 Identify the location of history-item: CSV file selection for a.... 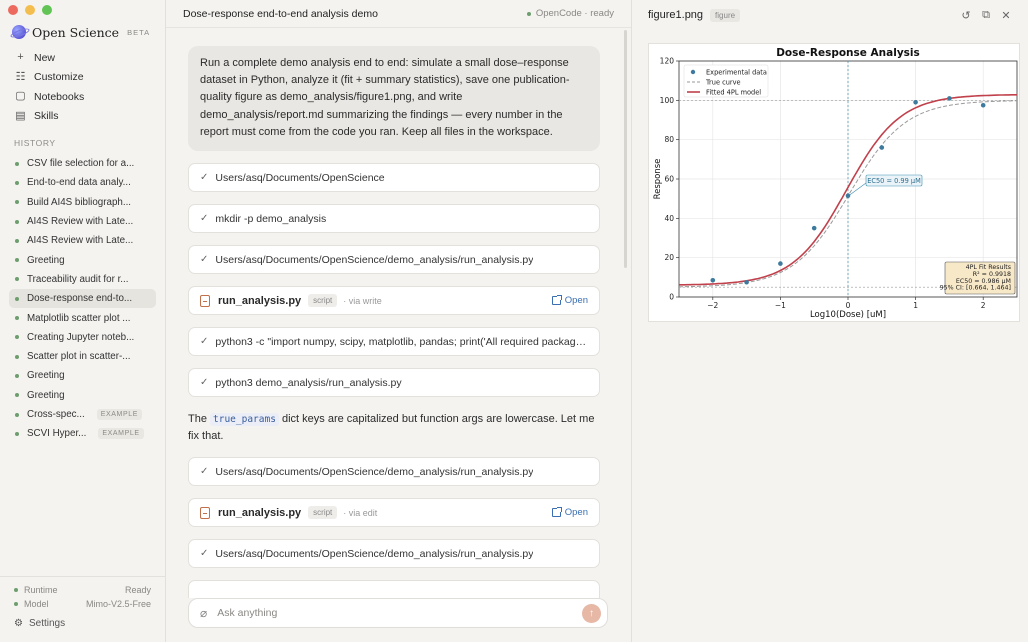
(82, 163).